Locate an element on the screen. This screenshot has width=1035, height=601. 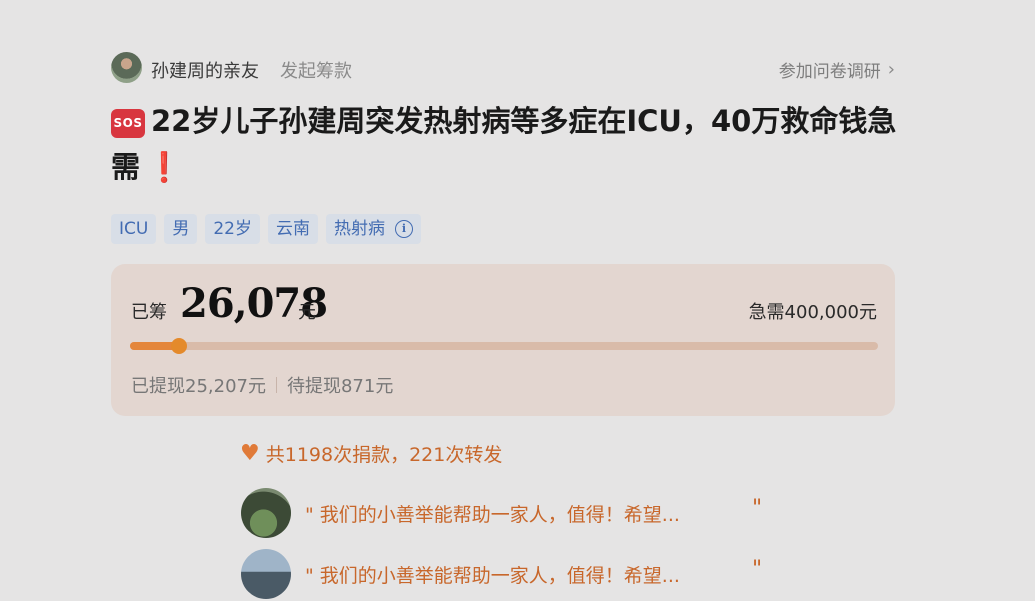
tag-location: 云南 is located at coordinates (292, 229).